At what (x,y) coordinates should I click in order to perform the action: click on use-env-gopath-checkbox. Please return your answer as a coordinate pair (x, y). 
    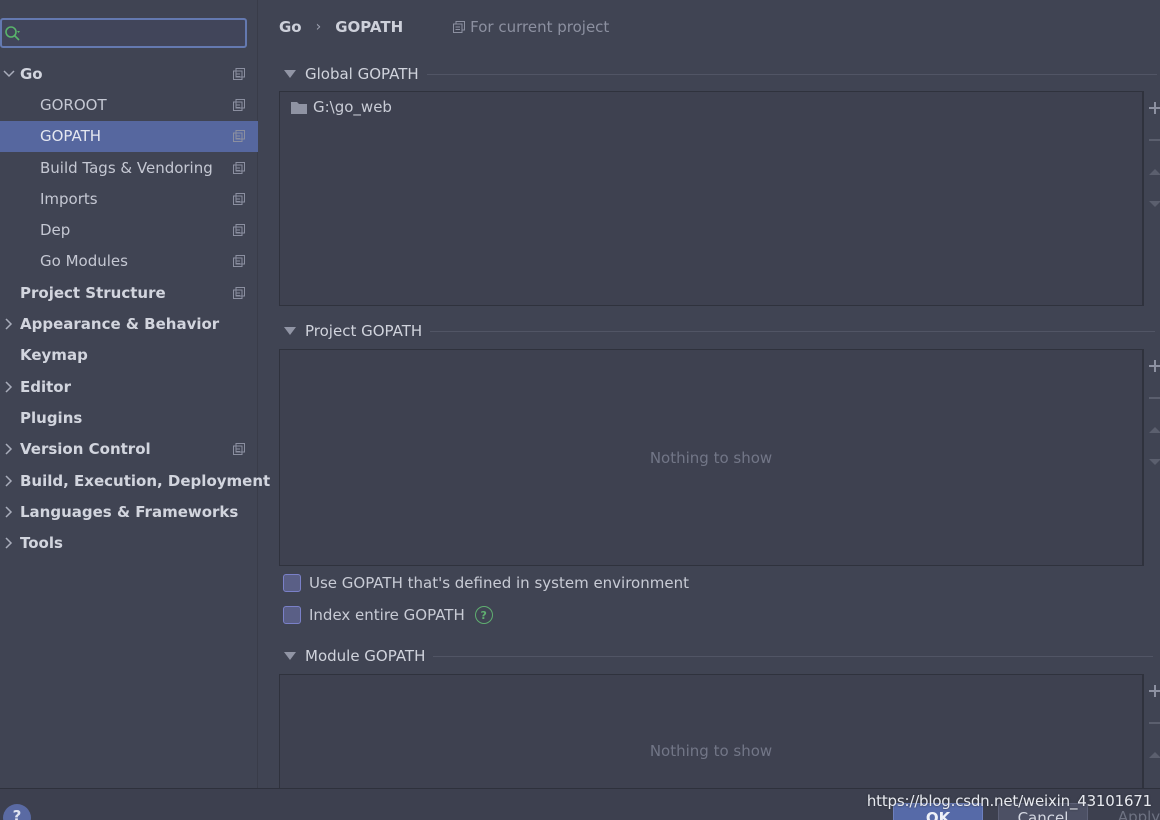
    Looking at the image, I should click on (292, 583).